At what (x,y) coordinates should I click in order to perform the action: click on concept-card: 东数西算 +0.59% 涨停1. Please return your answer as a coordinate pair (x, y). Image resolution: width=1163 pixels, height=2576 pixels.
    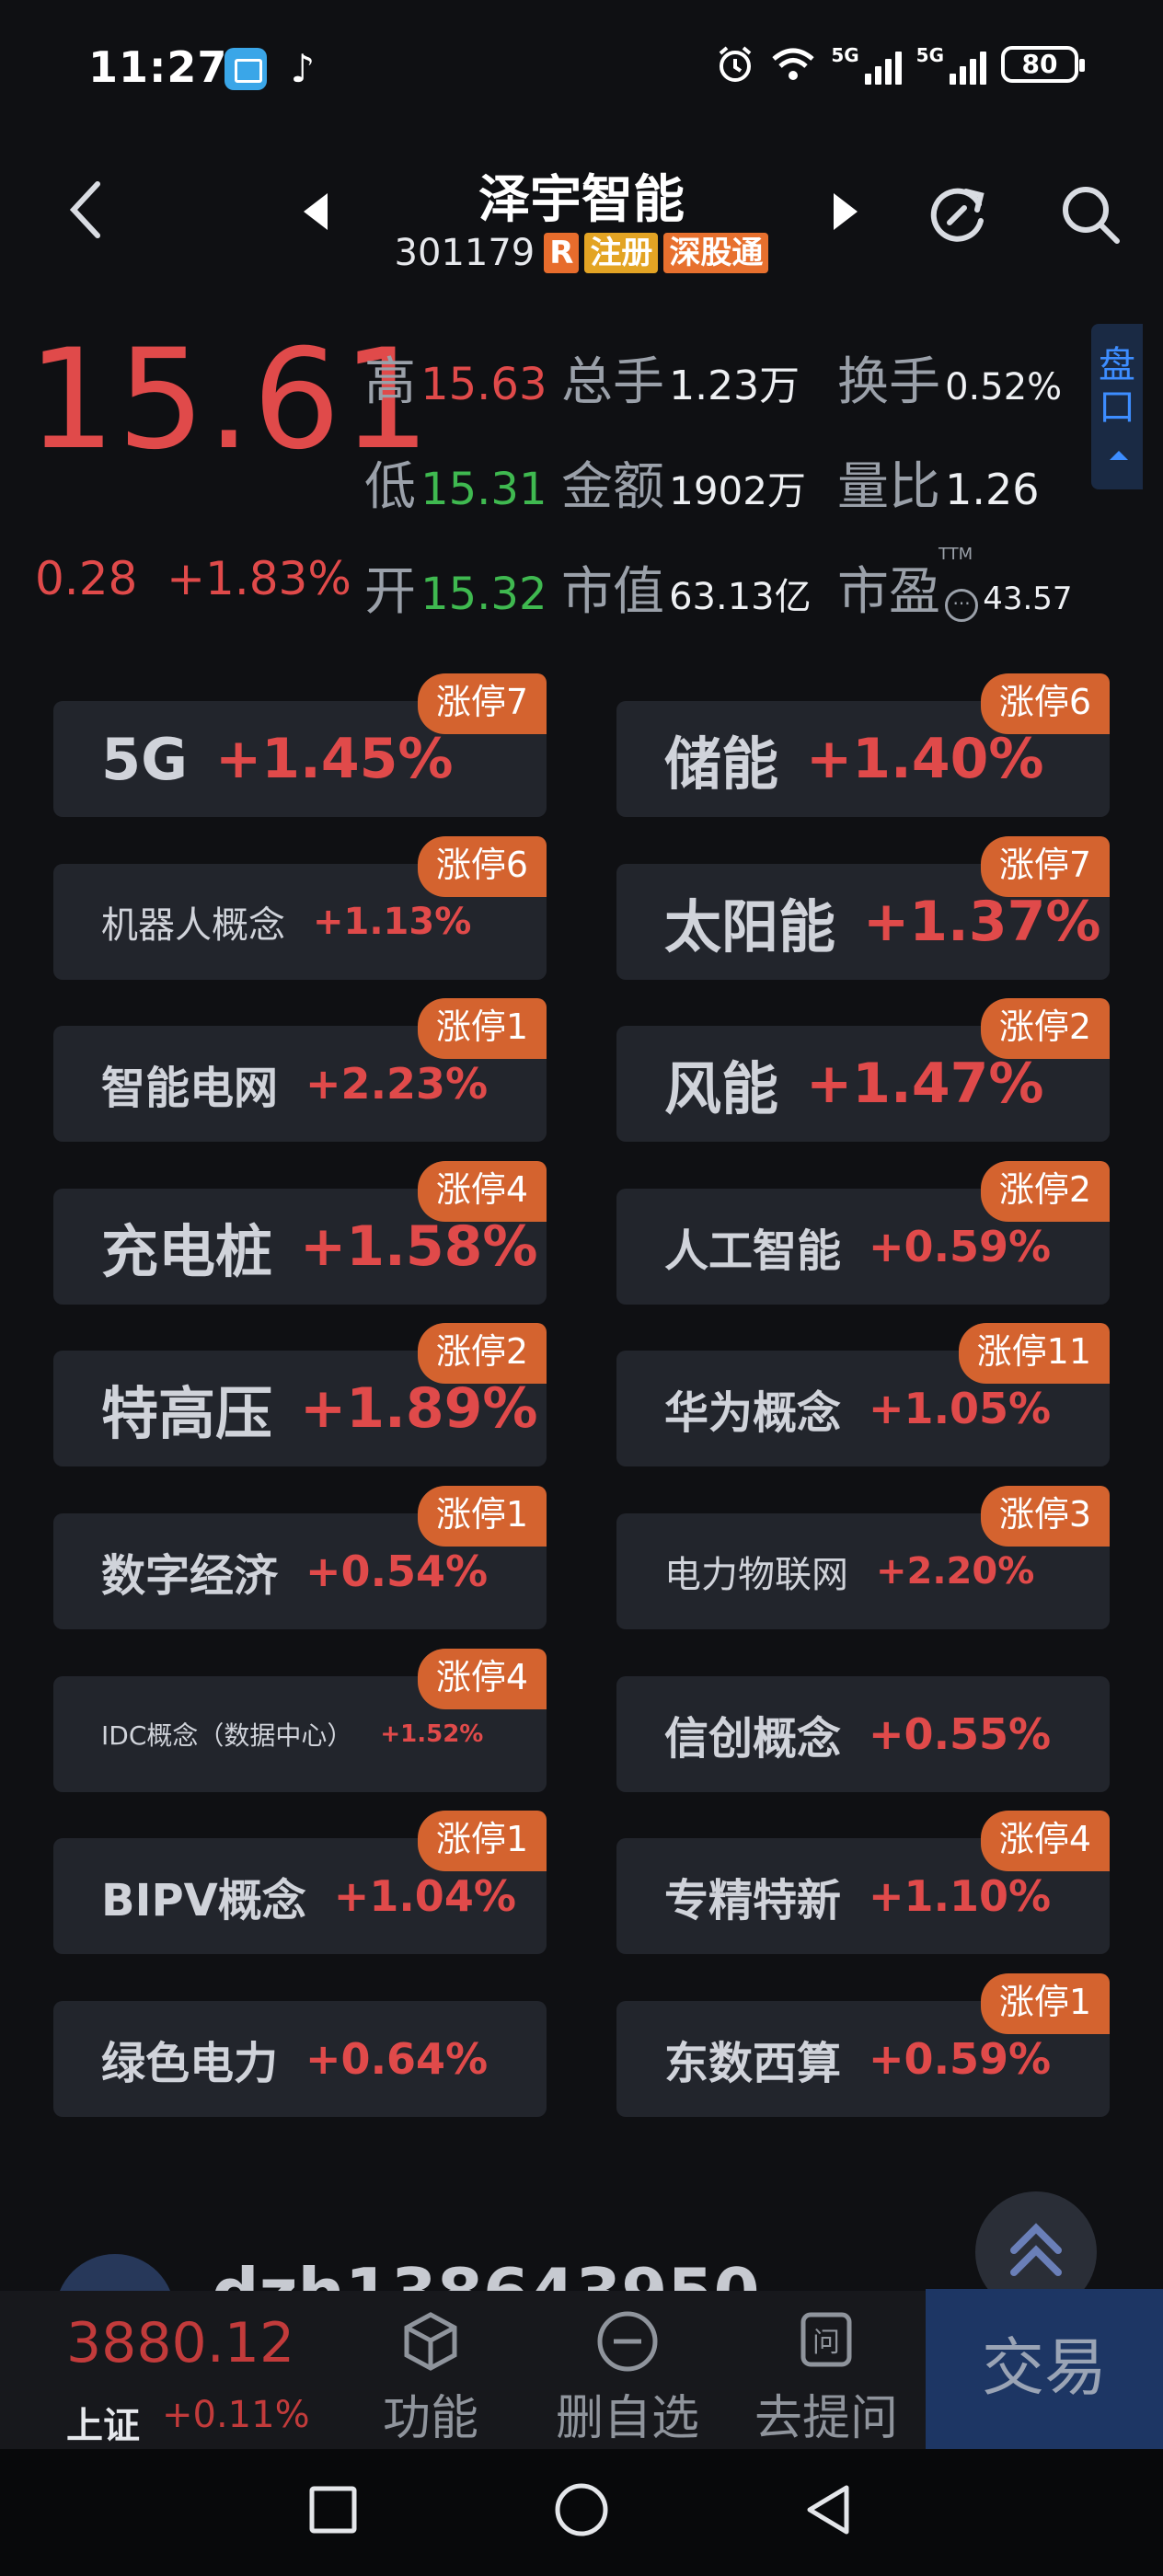
    Looking at the image, I should click on (863, 2044).